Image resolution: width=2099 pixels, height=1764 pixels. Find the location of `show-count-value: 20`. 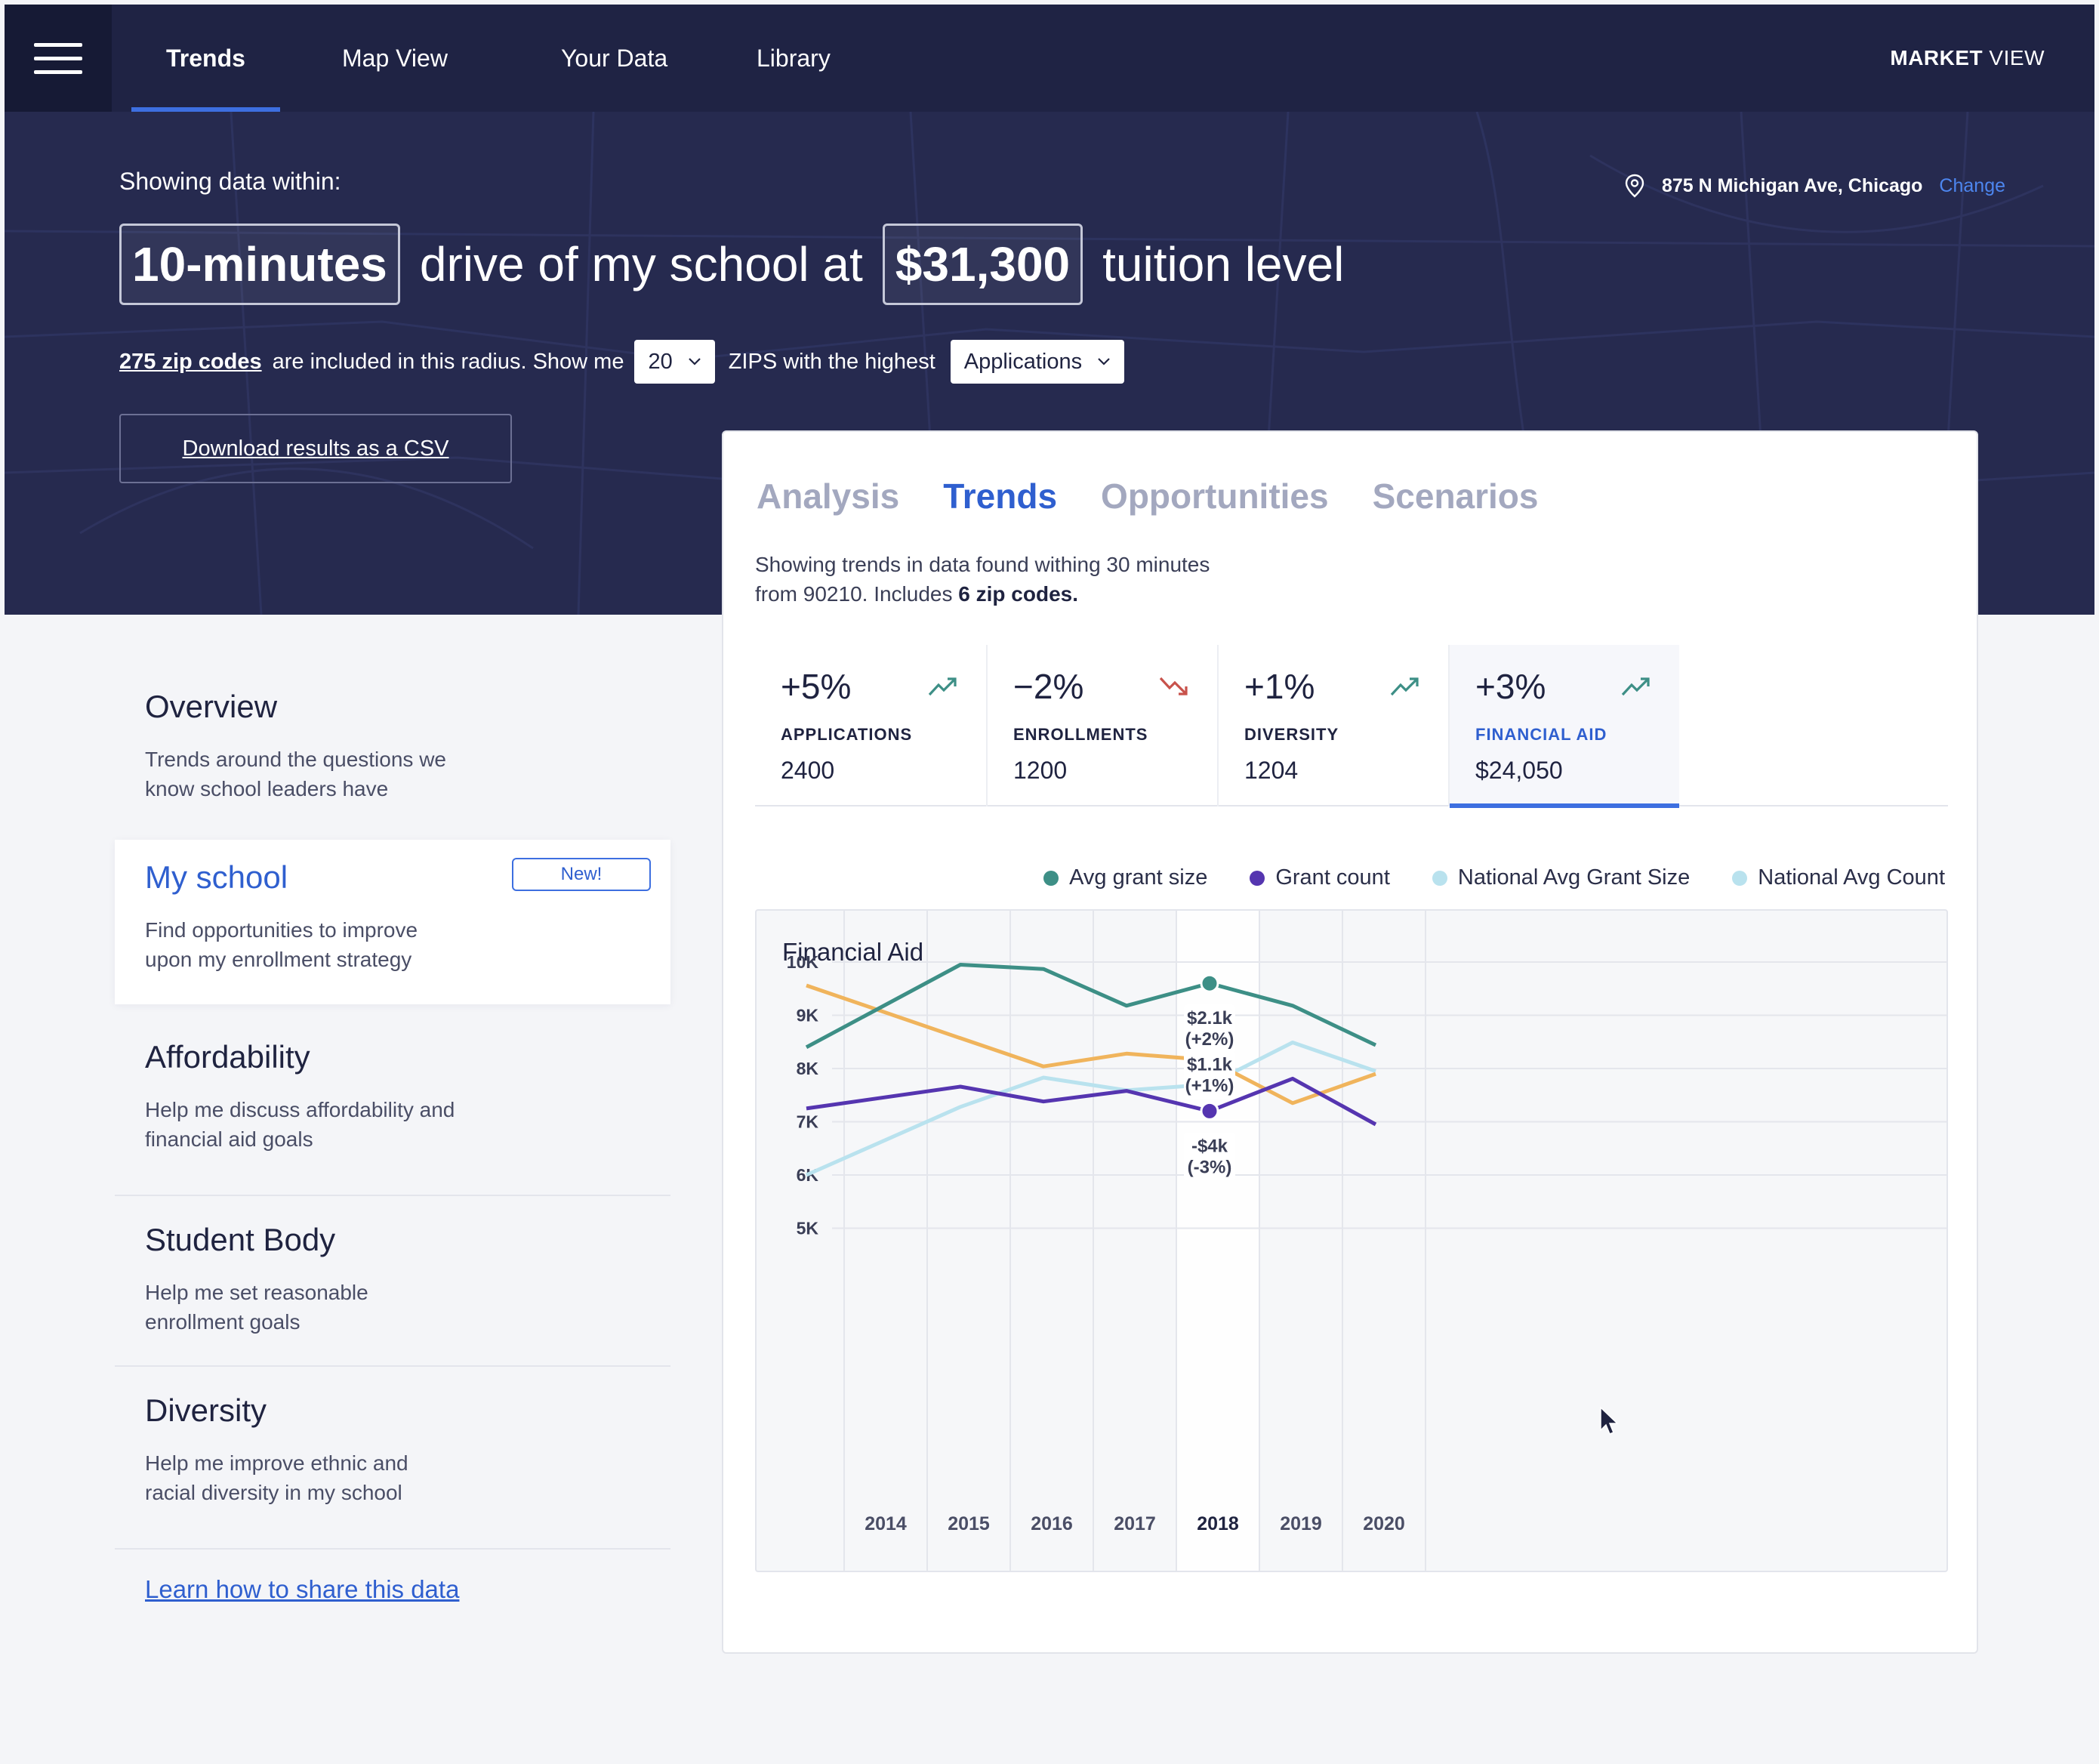

show-count-value: 20 is located at coordinates (660, 361).